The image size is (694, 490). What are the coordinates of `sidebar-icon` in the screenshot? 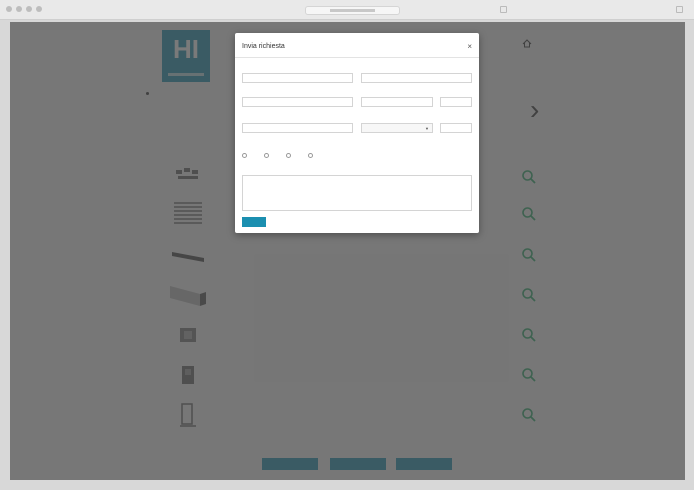 It's located at (679, 9).